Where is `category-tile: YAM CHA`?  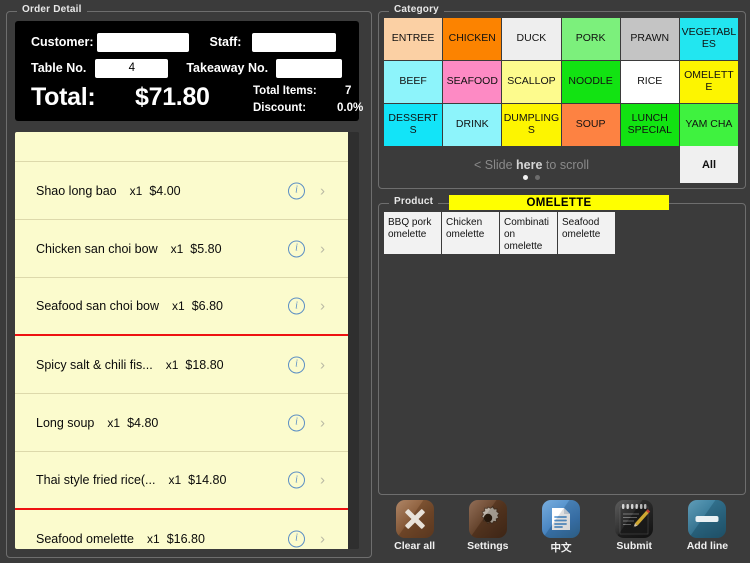
category-tile: YAM CHA is located at coordinates (708, 125).